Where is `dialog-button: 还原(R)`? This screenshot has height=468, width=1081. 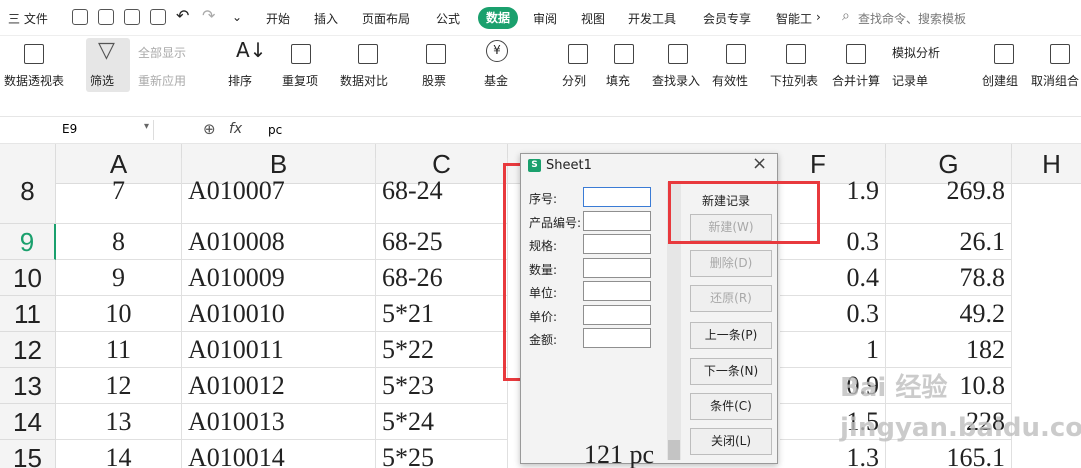 dialog-button: 还原(R) is located at coordinates (731, 298).